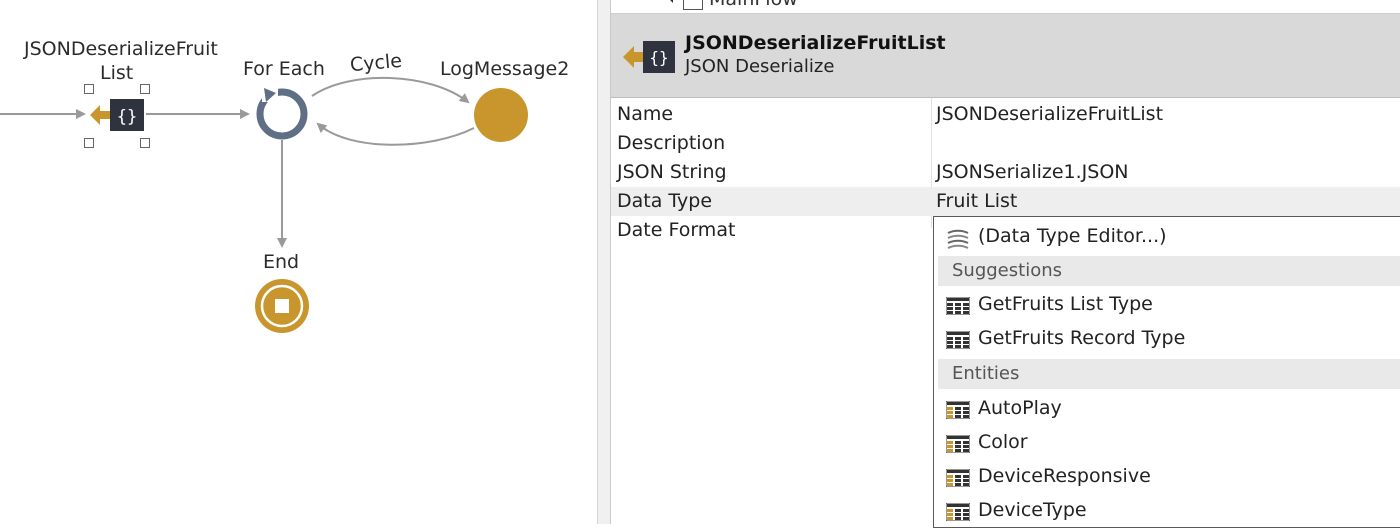  What do you see at coordinates (1064, 476) in the screenshot?
I see `menu-item-label: DeviceResponsive` at bounding box center [1064, 476].